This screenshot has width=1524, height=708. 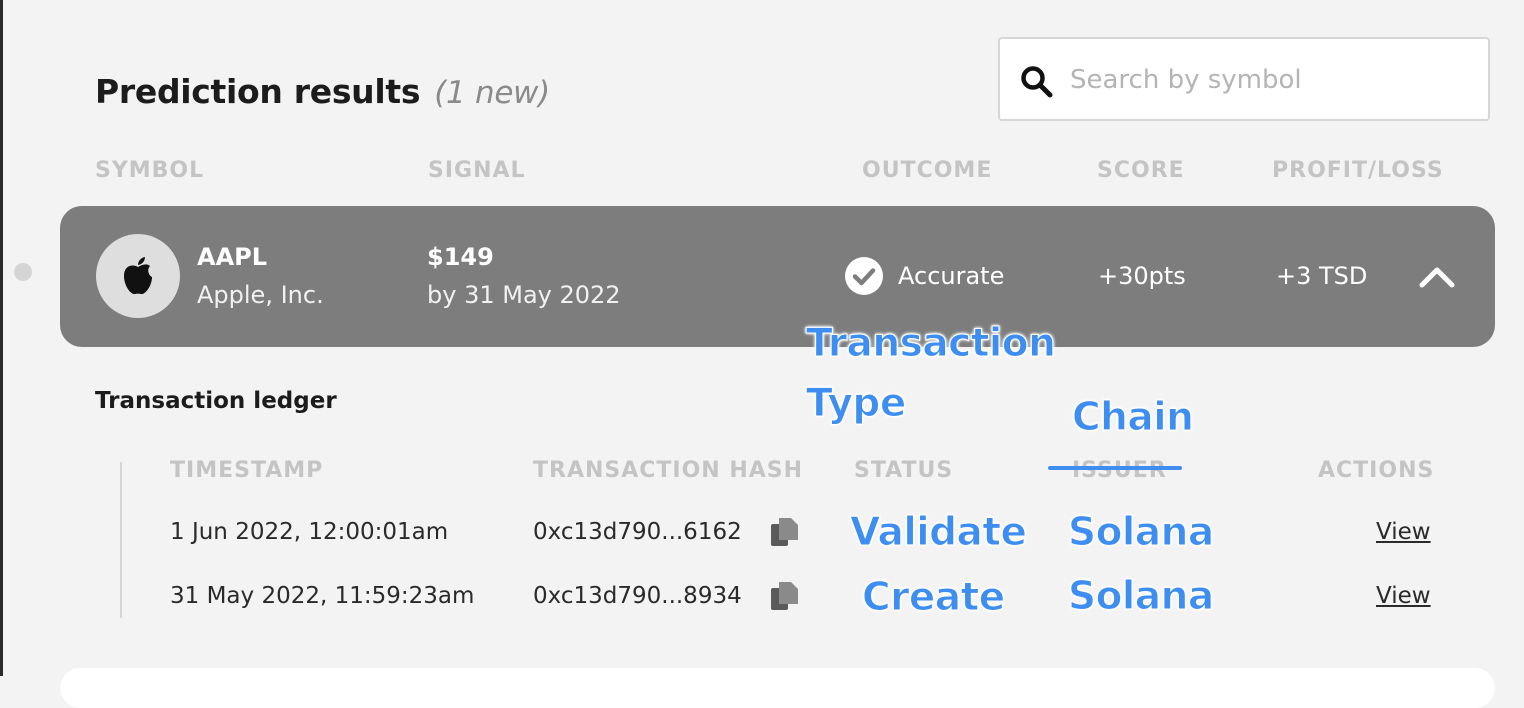 I want to click on ledger-header-actions: ACTIONS, so click(x=1376, y=470).